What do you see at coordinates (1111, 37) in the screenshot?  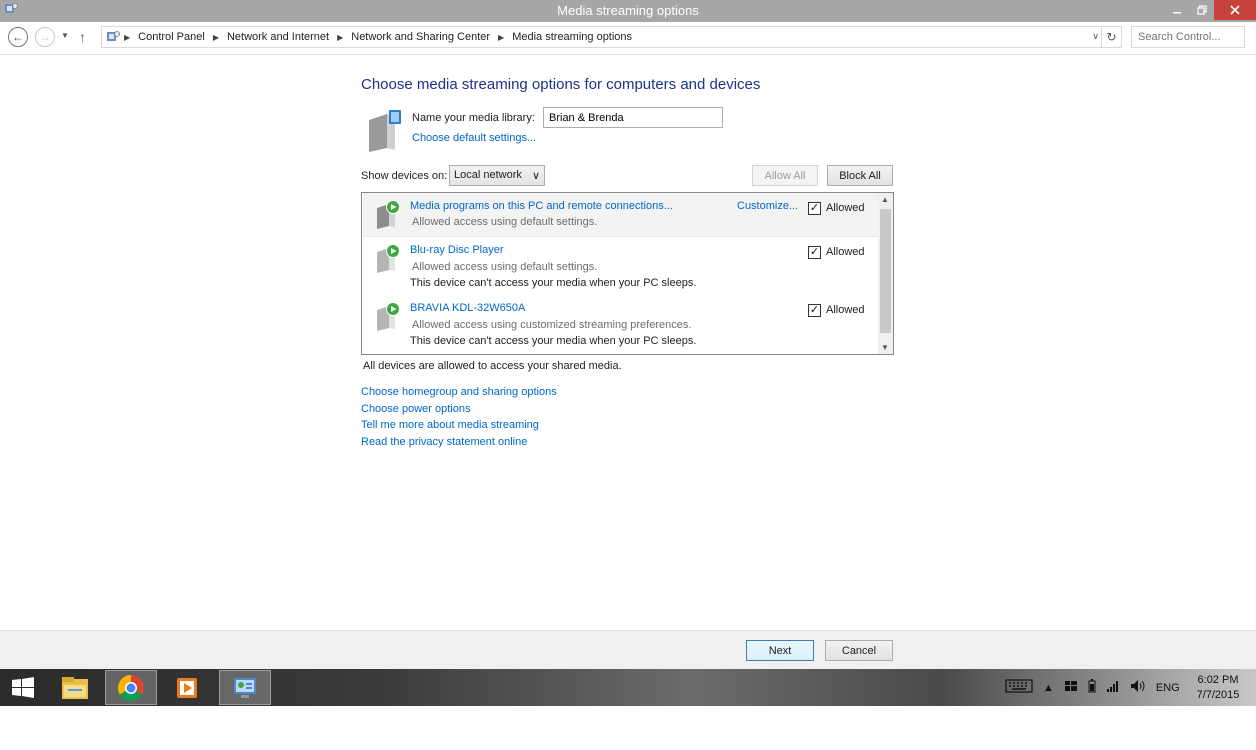 I see `refresh-button: ↻` at bounding box center [1111, 37].